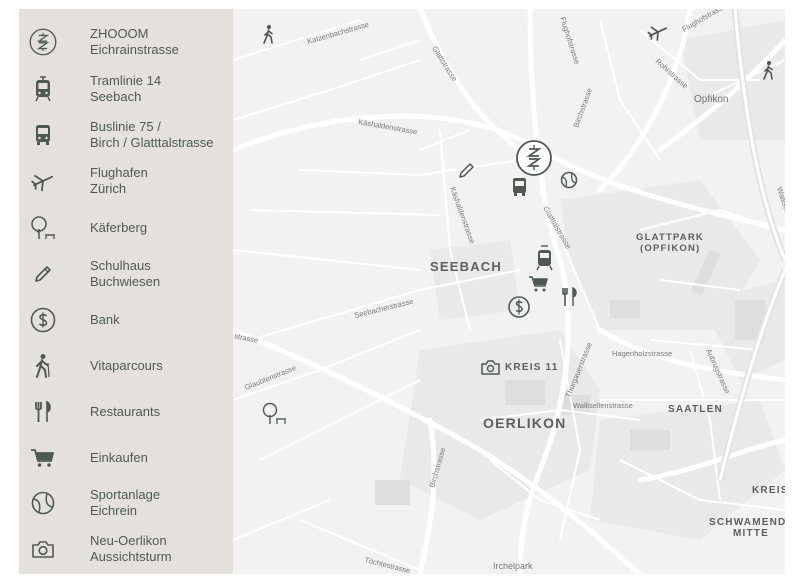  I want to click on label-saatlen: SAATLEN, so click(695, 409).